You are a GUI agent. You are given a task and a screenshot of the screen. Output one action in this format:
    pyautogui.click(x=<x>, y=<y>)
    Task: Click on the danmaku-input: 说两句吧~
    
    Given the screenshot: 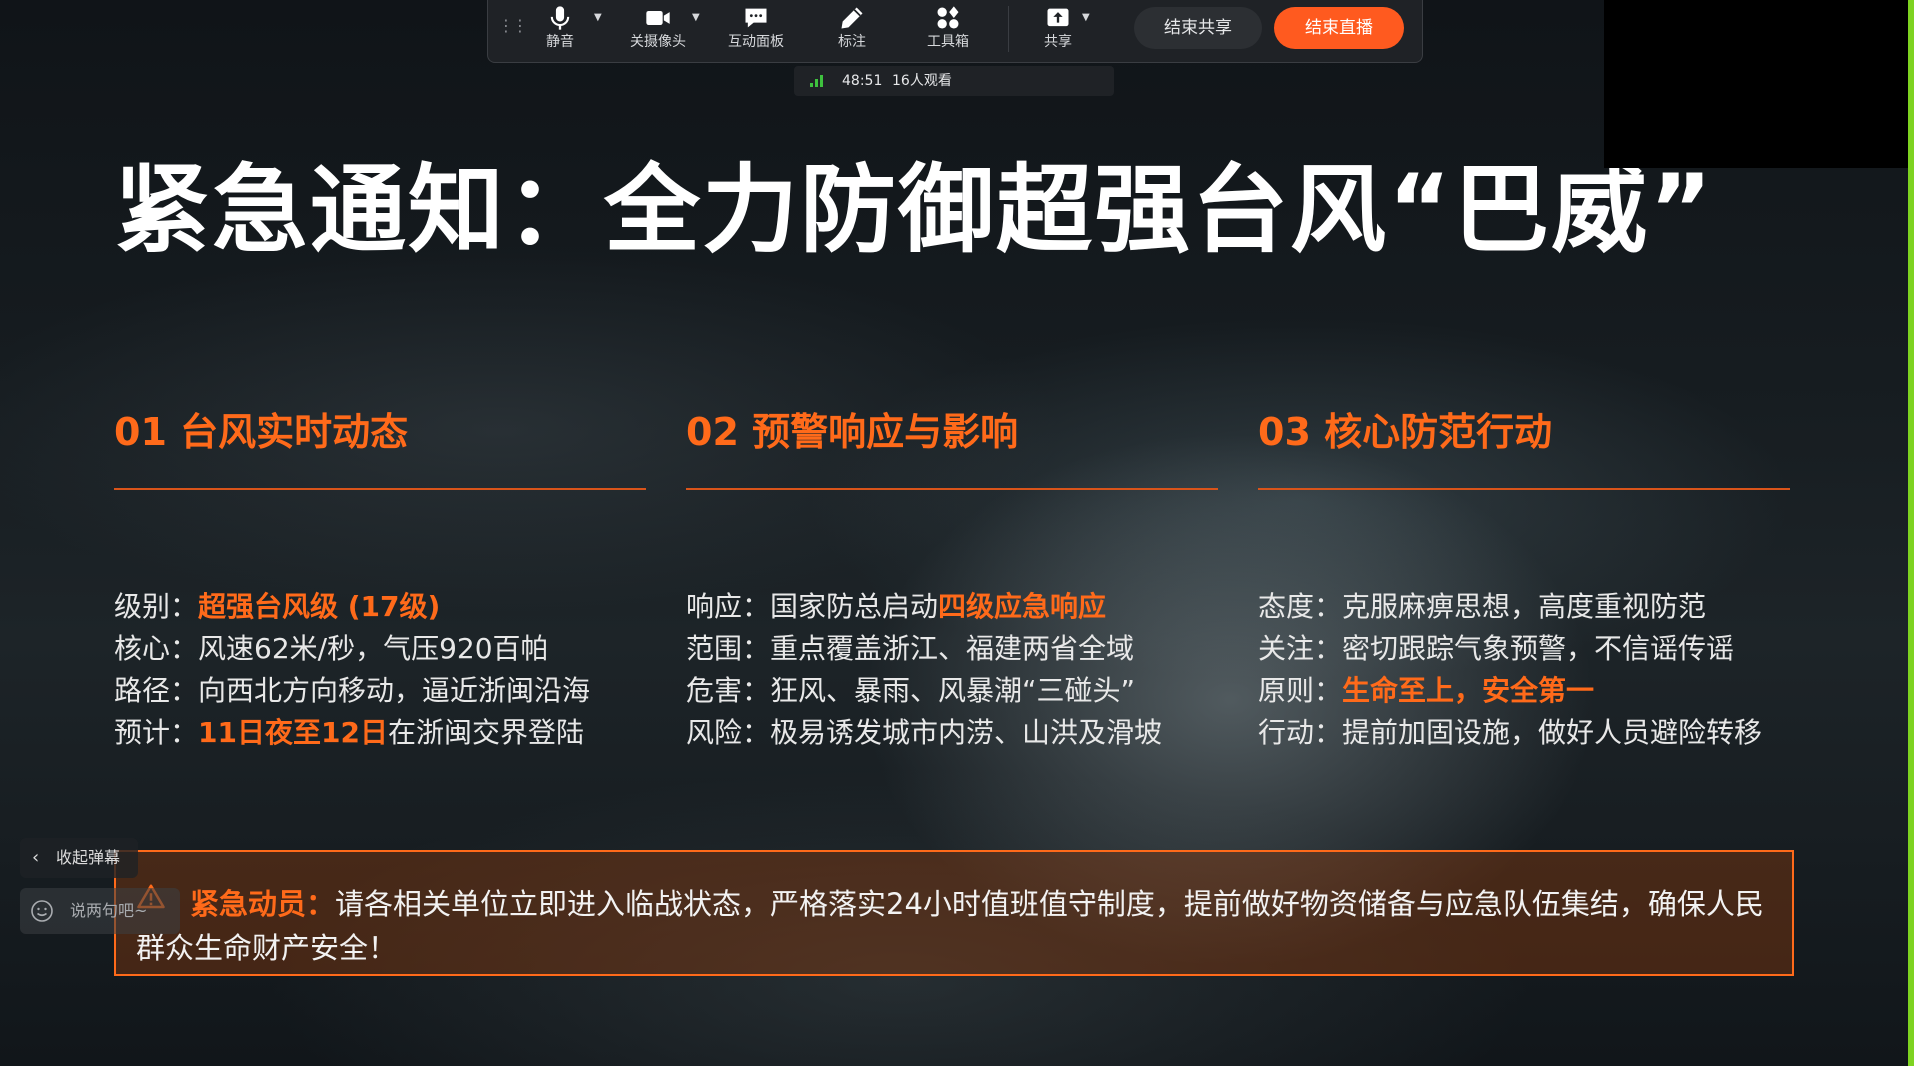 What is the action you would take?
    pyautogui.click(x=100, y=911)
    